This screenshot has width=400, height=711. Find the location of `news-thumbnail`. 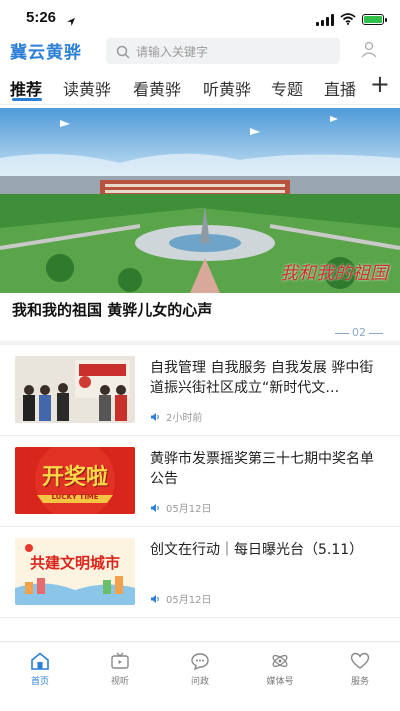

news-thumbnail is located at coordinates (75, 389).